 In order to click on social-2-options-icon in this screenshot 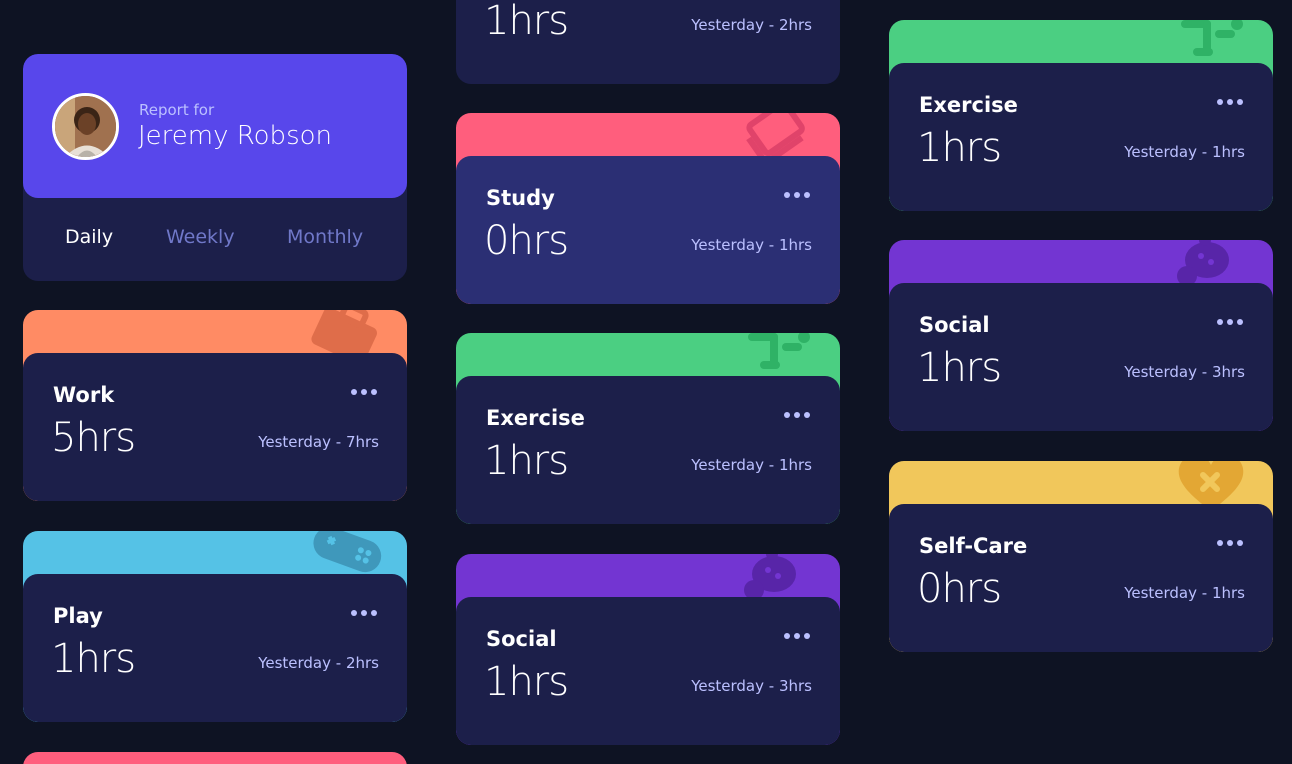, I will do `click(1231, 322)`.